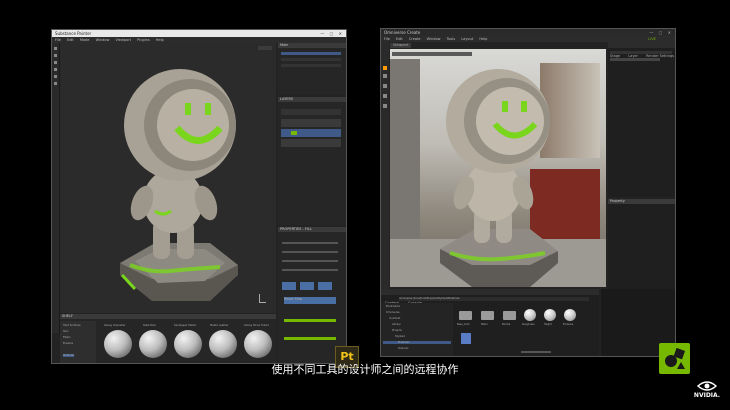 Image resolution: width=730 pixels, height=410 pixels. Describe the element at coordinates (401, 45) in the screenshot. I see `viewport-tab: Viewport` at that location.